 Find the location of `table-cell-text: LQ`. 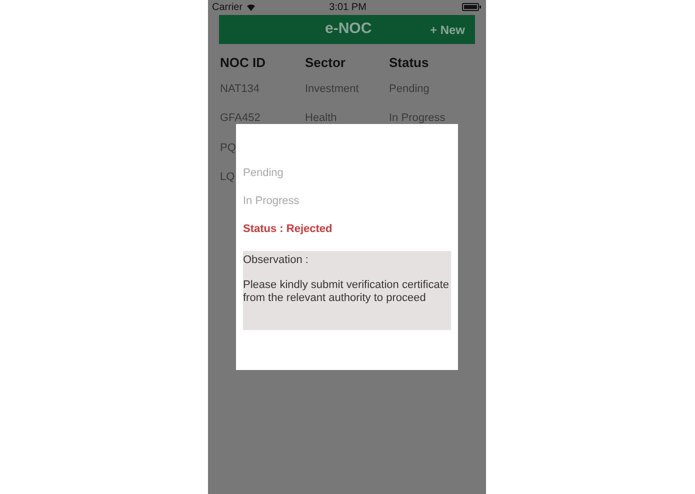

table-cell-text: LQ is located at coordinates (227, 177).